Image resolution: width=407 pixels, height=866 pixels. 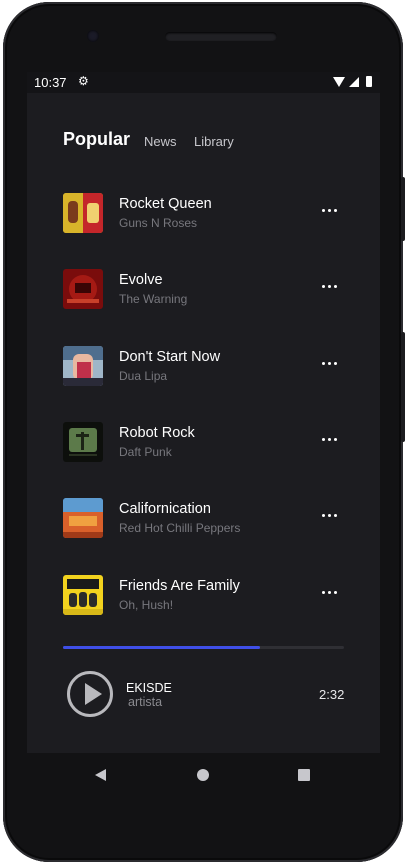 I want to click on track-artist: Oh, Hush!, so click(x=146, y=605).